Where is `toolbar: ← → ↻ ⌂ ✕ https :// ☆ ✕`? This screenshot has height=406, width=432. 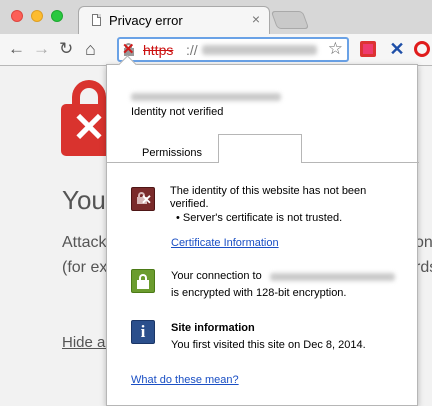
toolbar: ← → ↻ ⌂ ✕ https :// ☆ ✕ is located at coordinates (216, 50).